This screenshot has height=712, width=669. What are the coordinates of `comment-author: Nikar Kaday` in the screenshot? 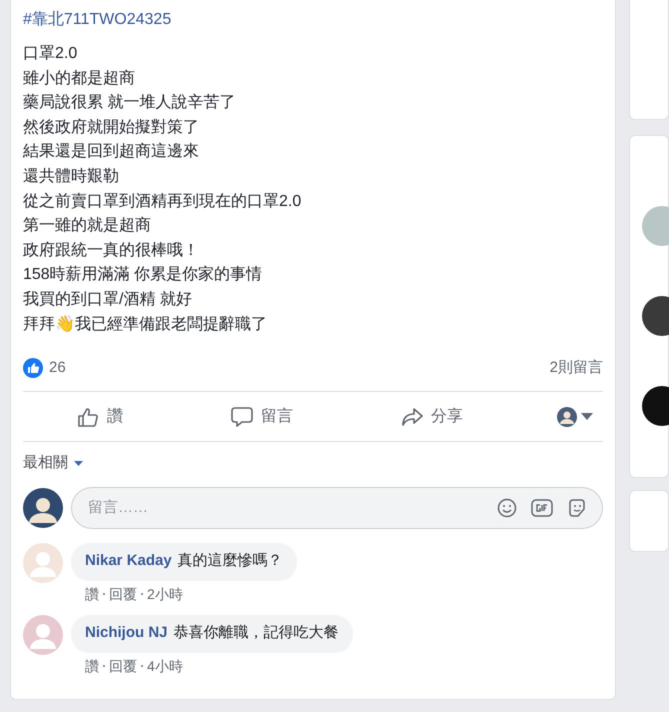 It's located at (128, 561).